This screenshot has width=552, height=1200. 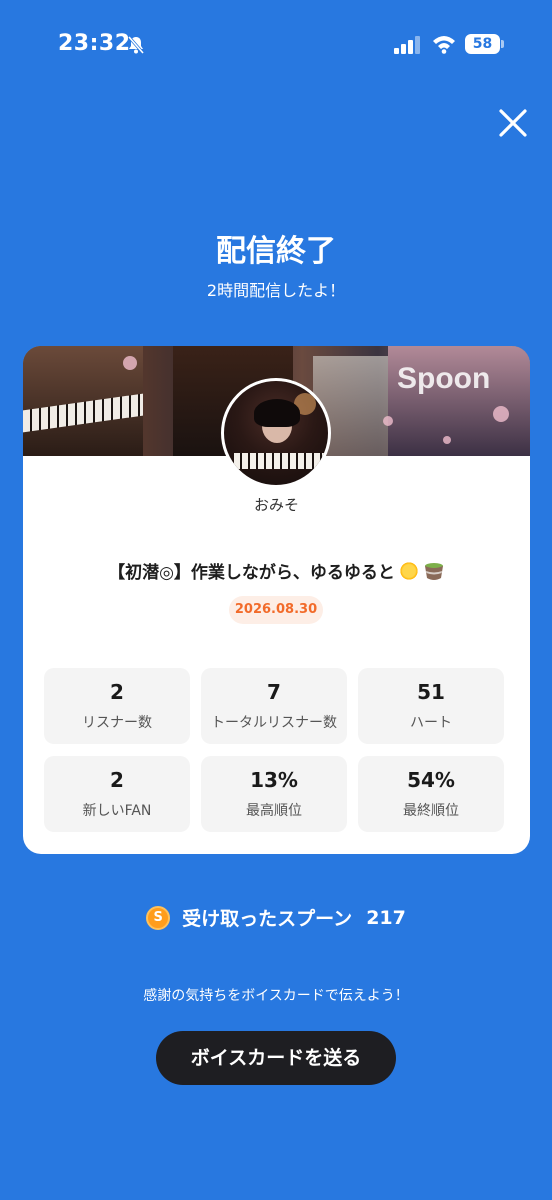 I want to click on status-bar: 23:32 58, so click(x=276, y=45).